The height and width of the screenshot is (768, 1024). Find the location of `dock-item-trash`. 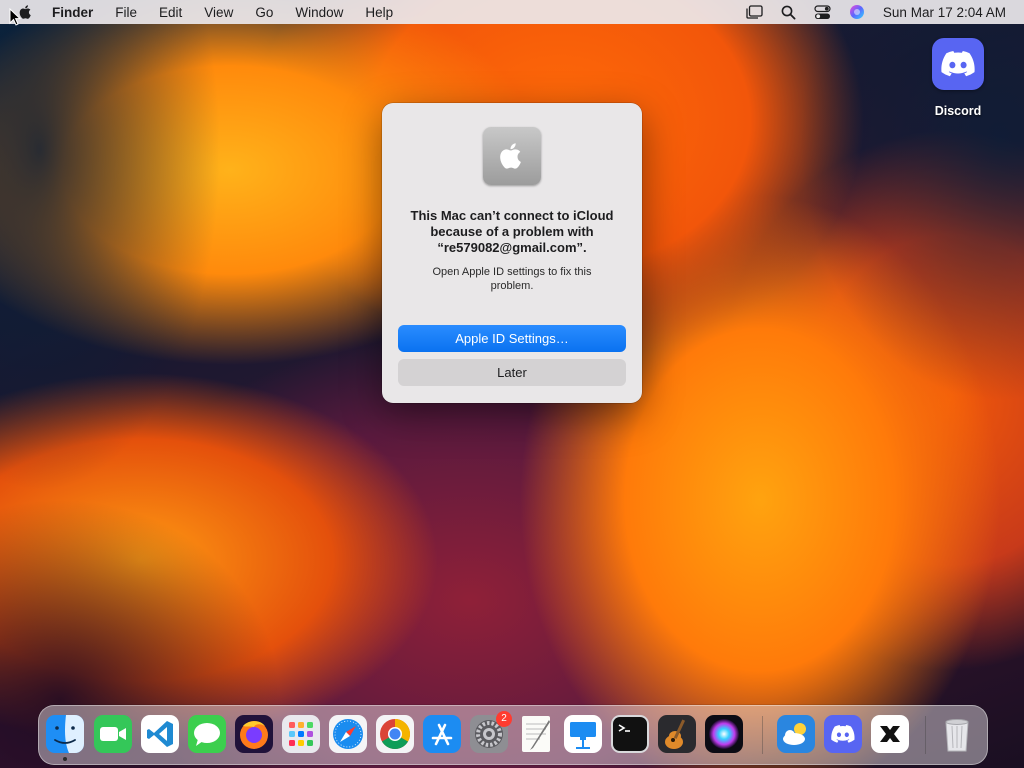

dock-item-trash is located at coordinates (957, 734).